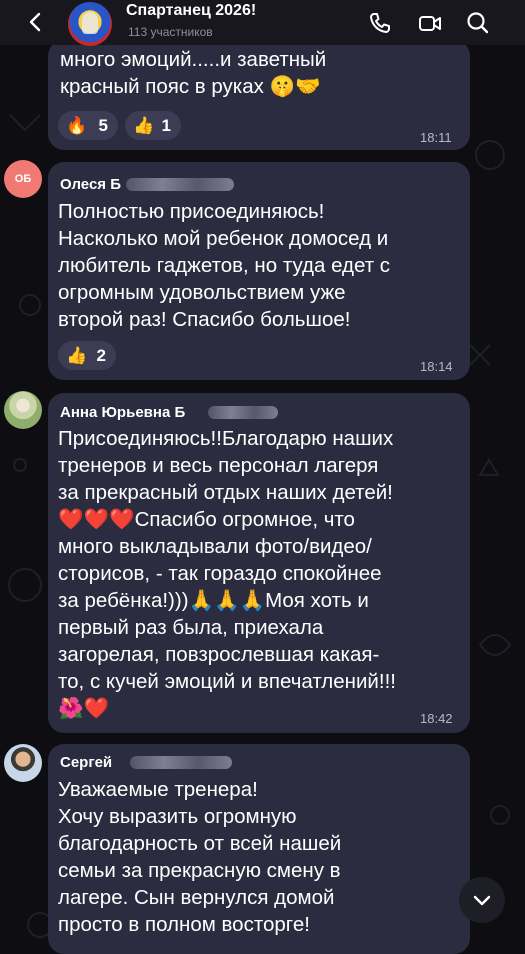 The height and width of the screenshot is (954, 525). I want to click on chat-title: Спартанец 2026!, so click(191, 11).